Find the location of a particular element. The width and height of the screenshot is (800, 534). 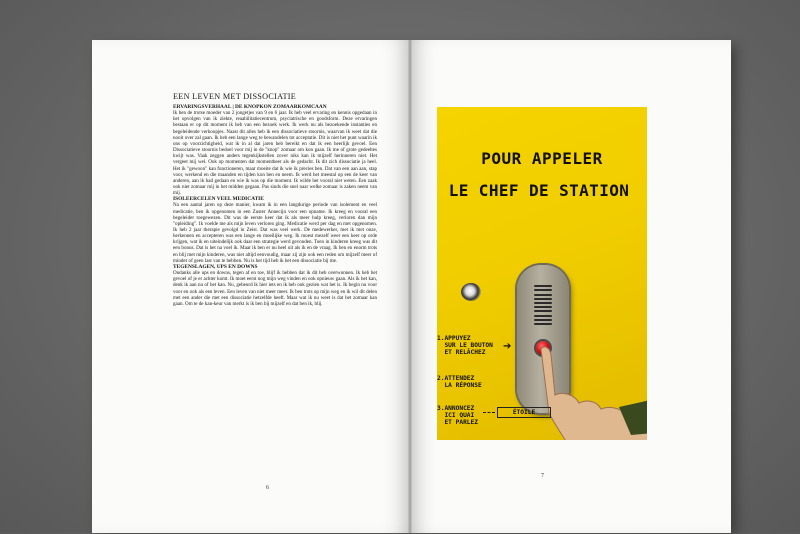

dashed-line is located at coordinates (489, 412).